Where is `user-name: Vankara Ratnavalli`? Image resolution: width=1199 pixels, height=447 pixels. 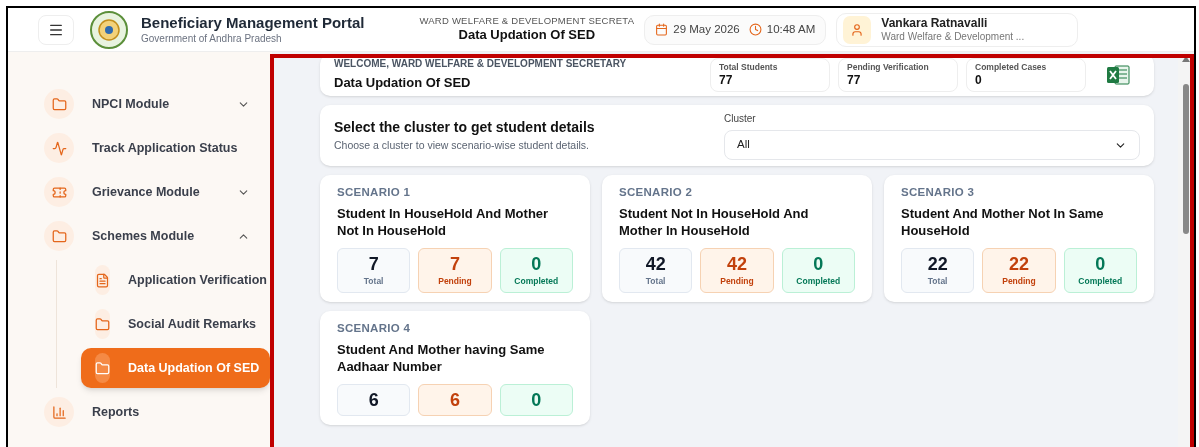
user-name: Vankara Ratnavalli is located at coordinates (935, 23).